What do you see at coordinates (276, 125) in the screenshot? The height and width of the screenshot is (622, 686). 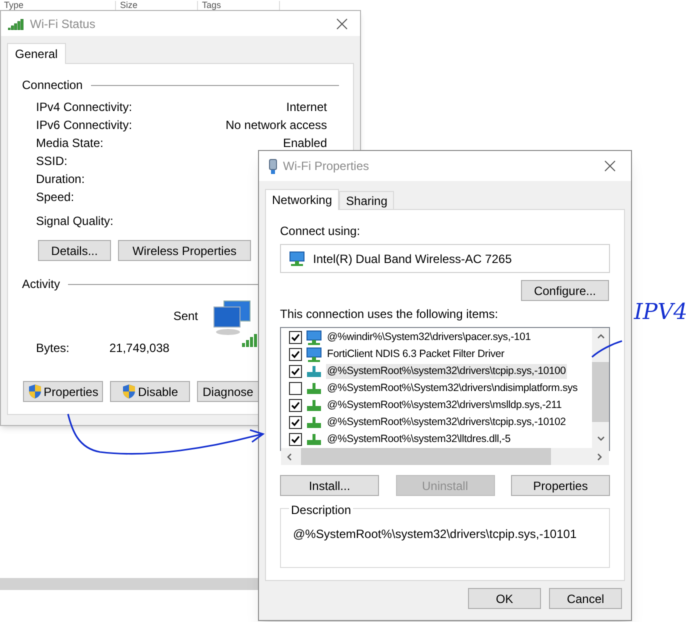 I see `field-value: No network access` at bounding box center [276, 125].